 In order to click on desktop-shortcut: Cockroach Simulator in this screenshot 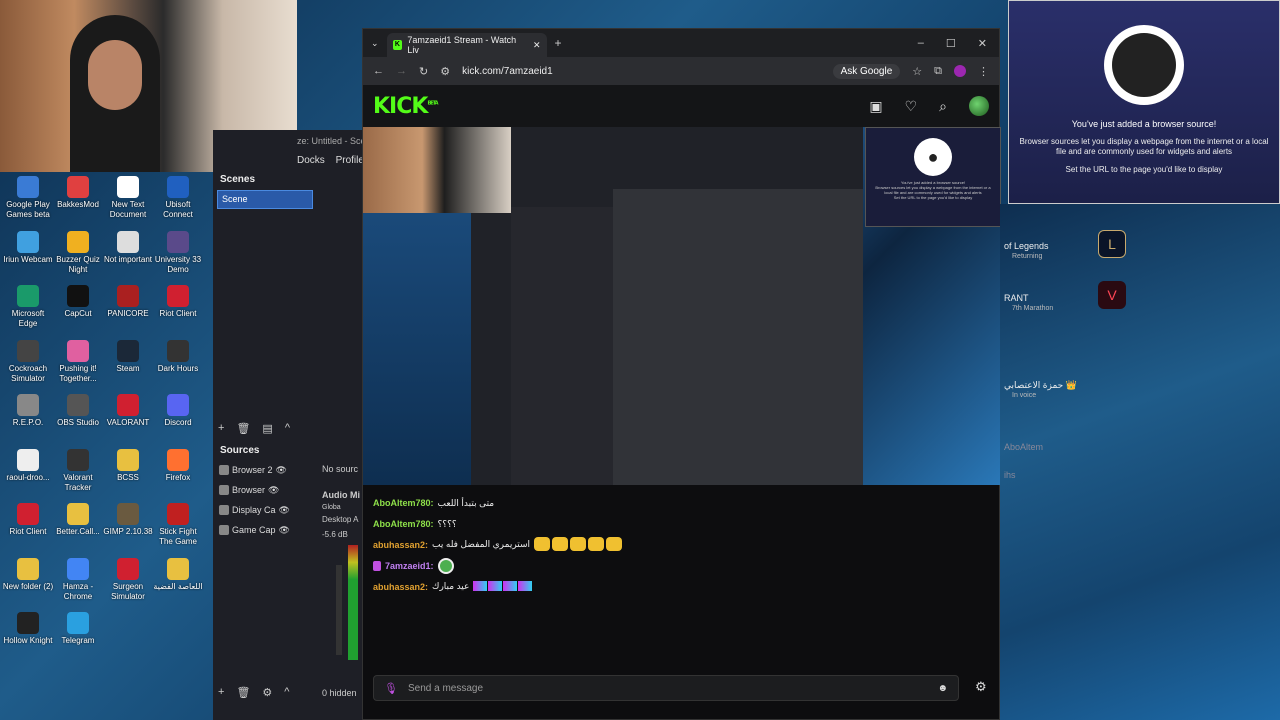, I will do `click(28, 361)`.